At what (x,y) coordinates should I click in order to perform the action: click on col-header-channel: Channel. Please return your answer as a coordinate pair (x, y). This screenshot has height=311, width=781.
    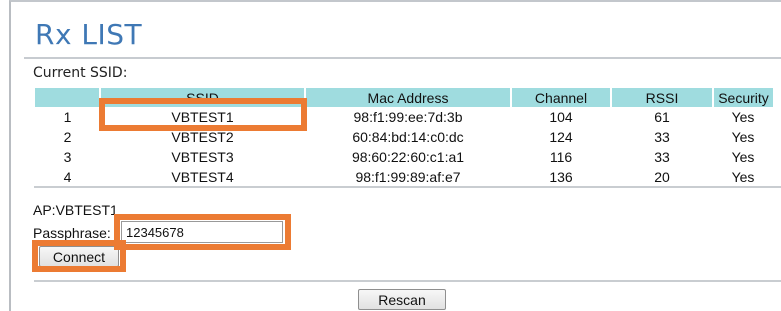
    Looking at the image, I should click on (561, 97).